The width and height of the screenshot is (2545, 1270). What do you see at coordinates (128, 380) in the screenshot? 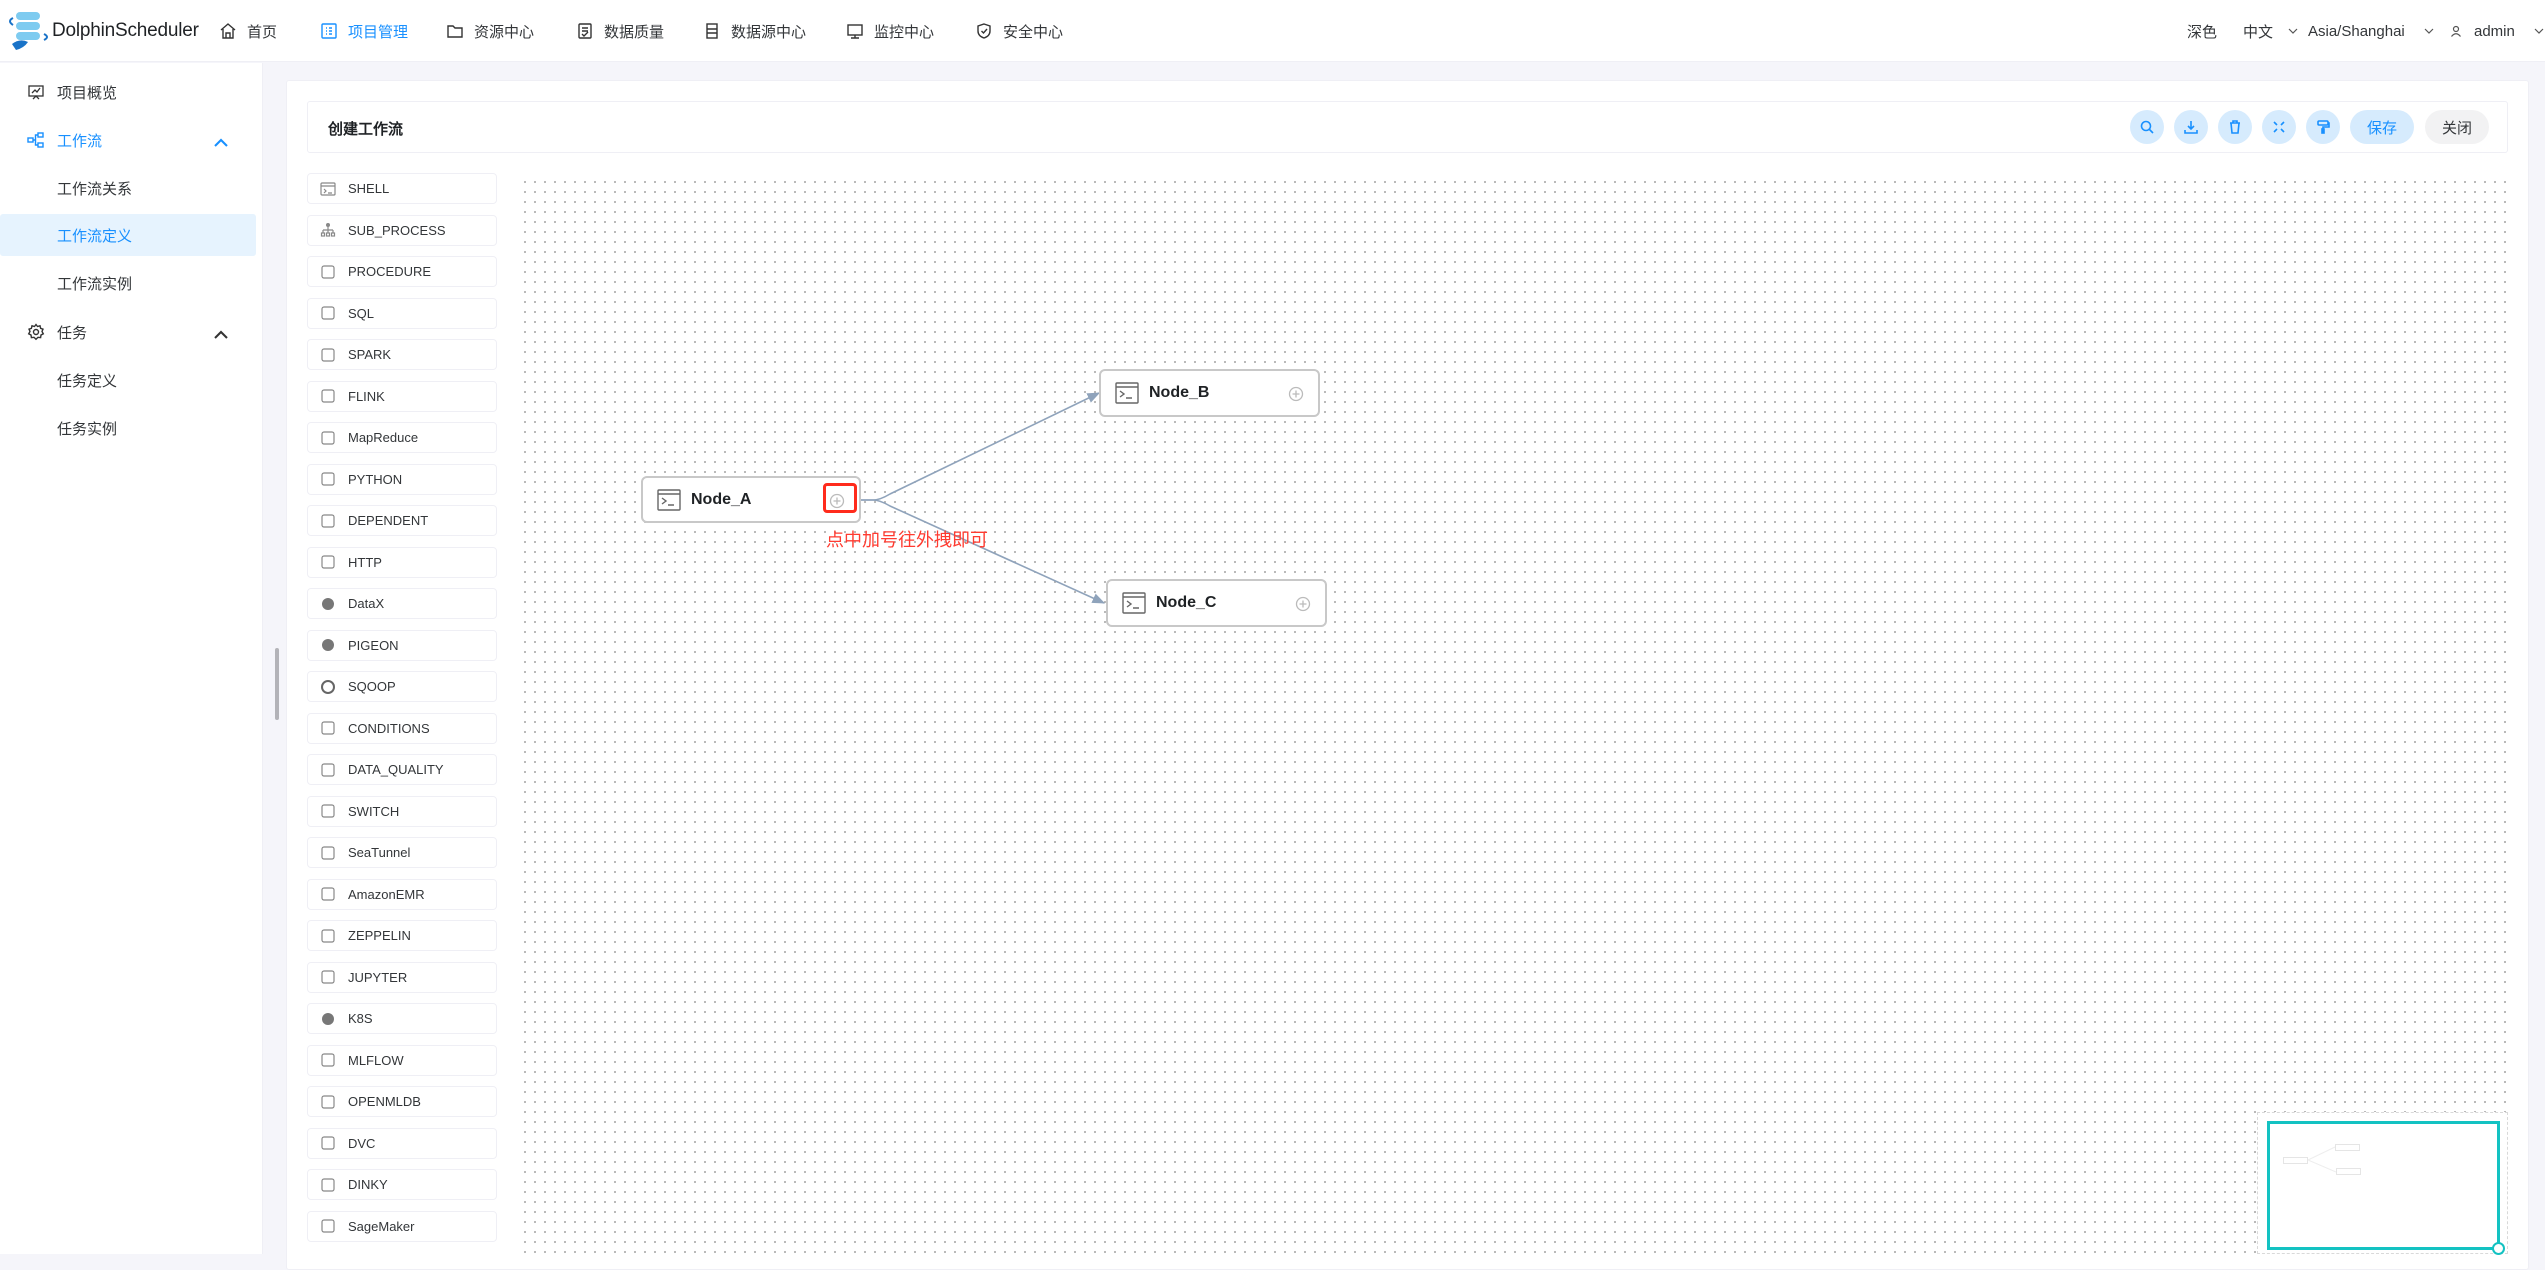
I see `sidebar-item-task-definition: 任务定义` at bounding box center [128, 380].